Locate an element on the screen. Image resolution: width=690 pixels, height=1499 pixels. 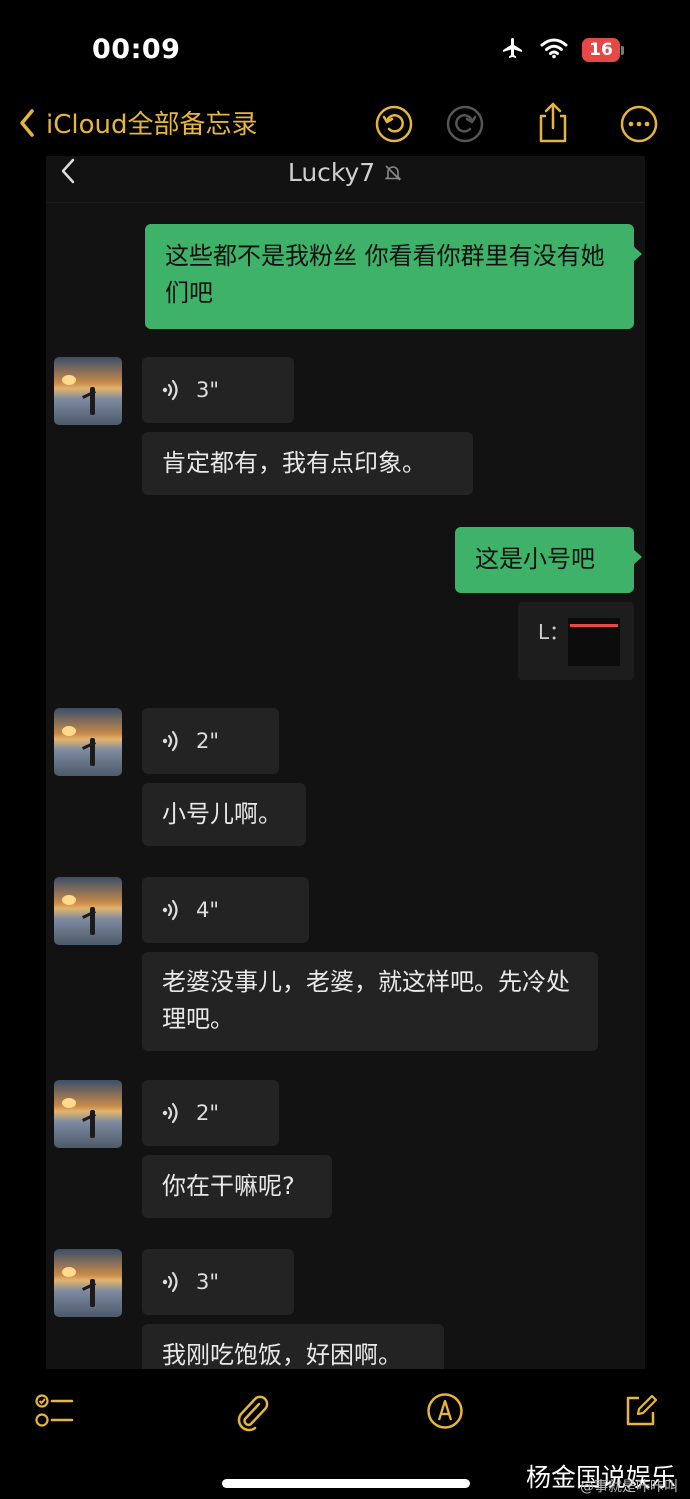
image-message: L： is located at coordinates (576, 641).